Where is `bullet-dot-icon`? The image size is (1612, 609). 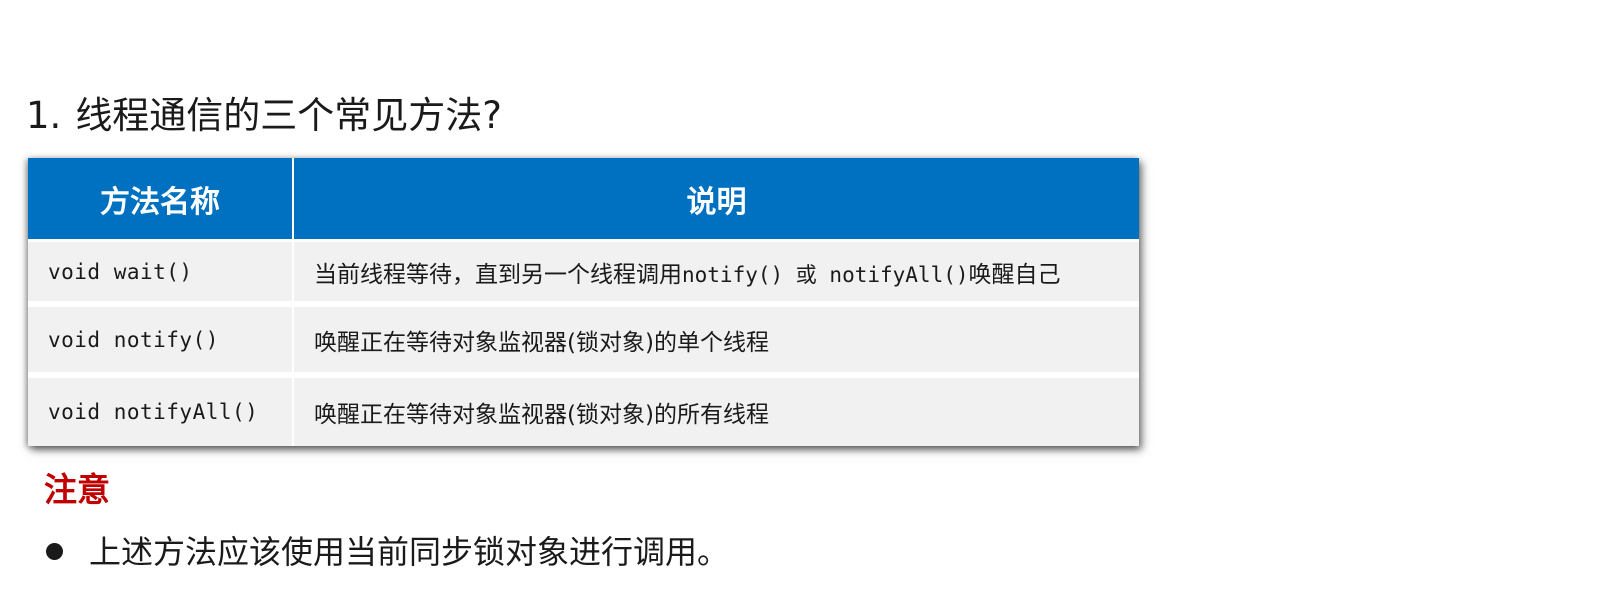
bullet-dot-icon is located at coordinates (54, 551).